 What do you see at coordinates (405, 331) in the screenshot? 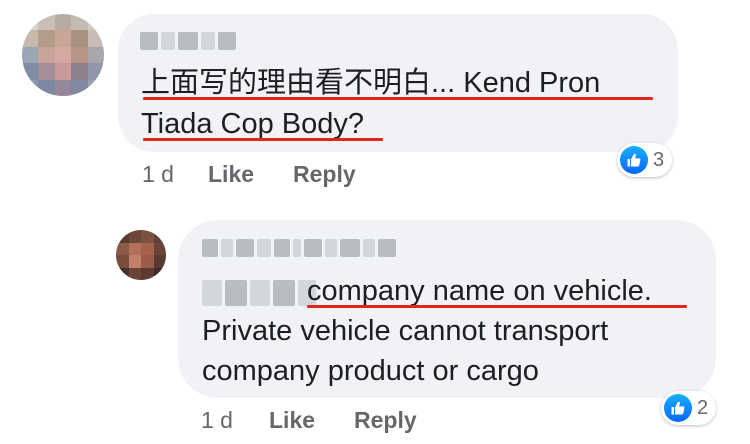
I see `comment-text-line: Private vehicle cannot transport` at bounding box center [405, 331].